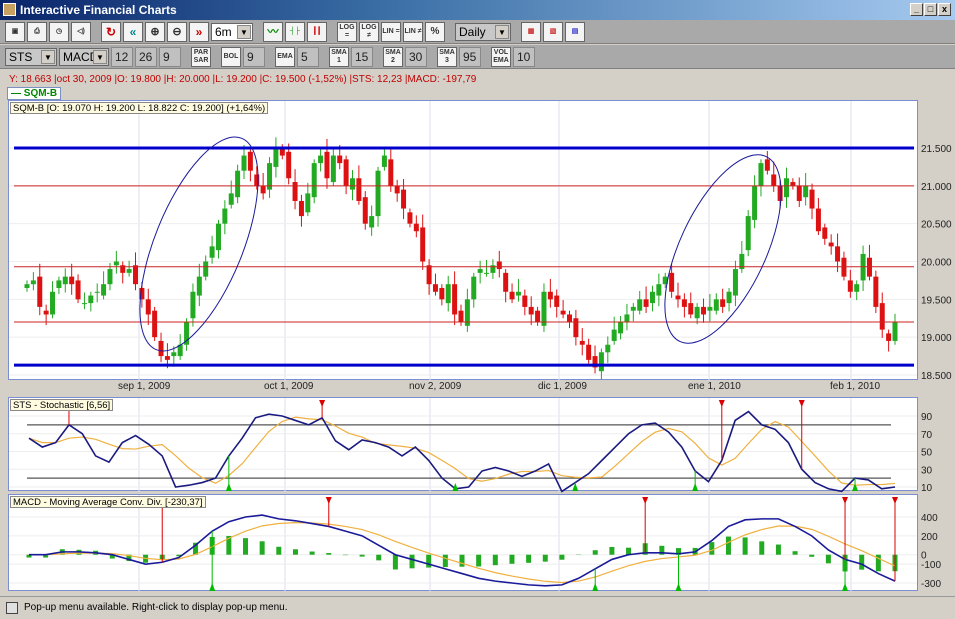 Image resolution: width=955 pixels, height=619 pixels. What do you see at coordinates (369, 31) in the screenshot?
I see `log-notequal-button: LOG ≠` at bounding box center [369, 31].